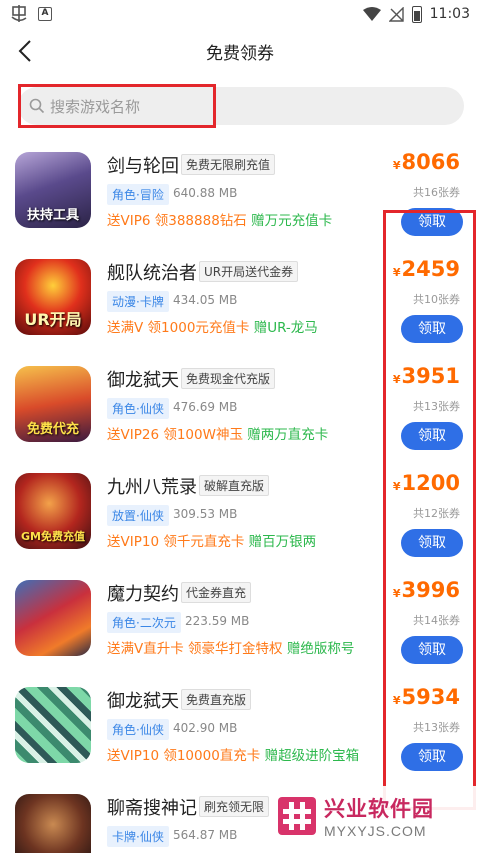 The height and width of the screenshot is (853, 480). Describe the element at coordinates (52, 215) in the screenshot. I see `icon-caption: 扶持工具` at that location.